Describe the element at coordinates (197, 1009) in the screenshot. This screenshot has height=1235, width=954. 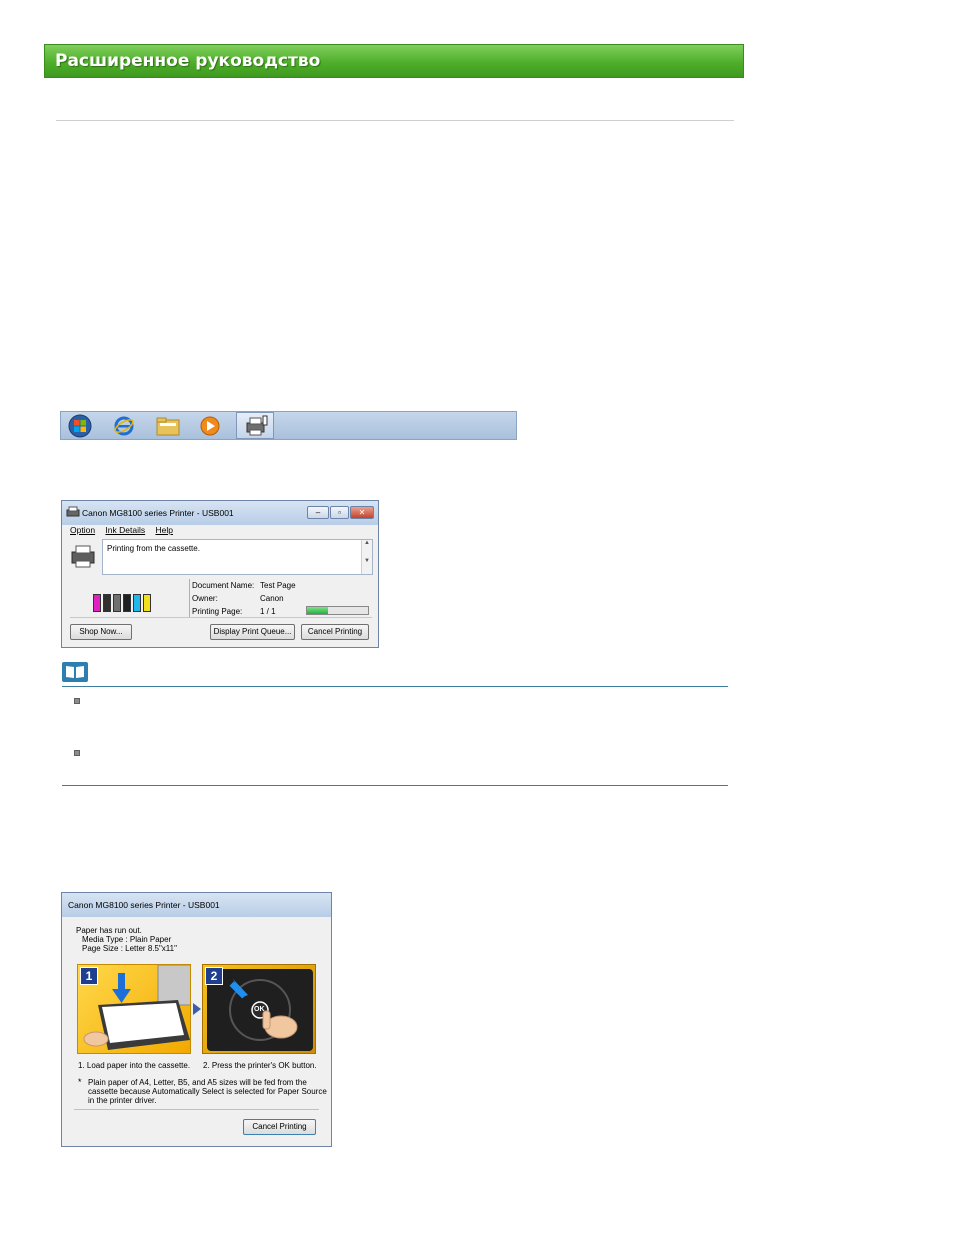
I see `step-arrow-icon` at that location.